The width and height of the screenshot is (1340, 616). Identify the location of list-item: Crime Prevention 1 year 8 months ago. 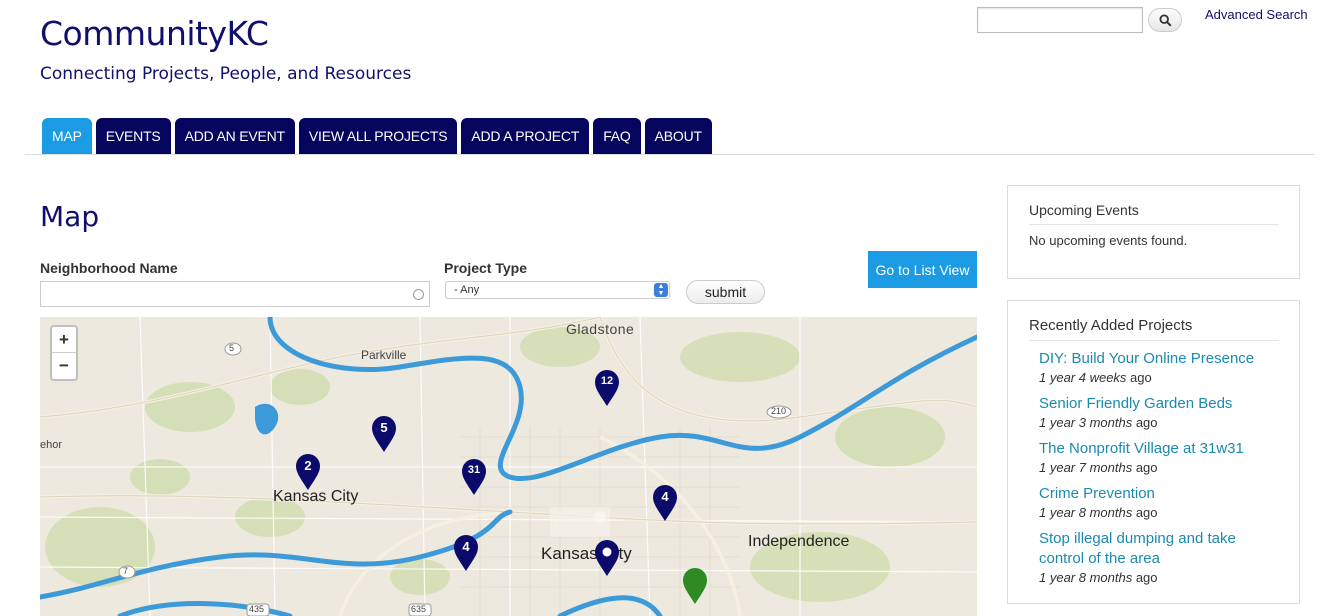
(1159, 503).